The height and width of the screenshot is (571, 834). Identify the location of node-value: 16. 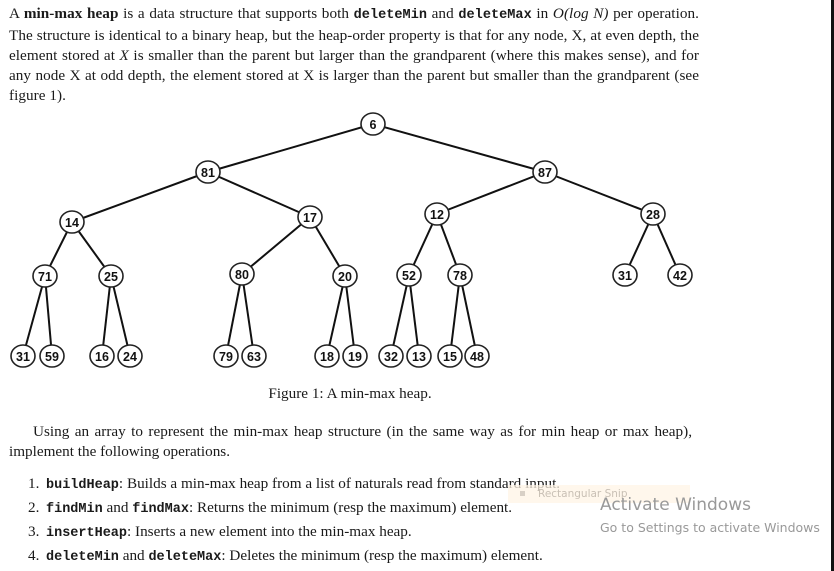
(102, 357).